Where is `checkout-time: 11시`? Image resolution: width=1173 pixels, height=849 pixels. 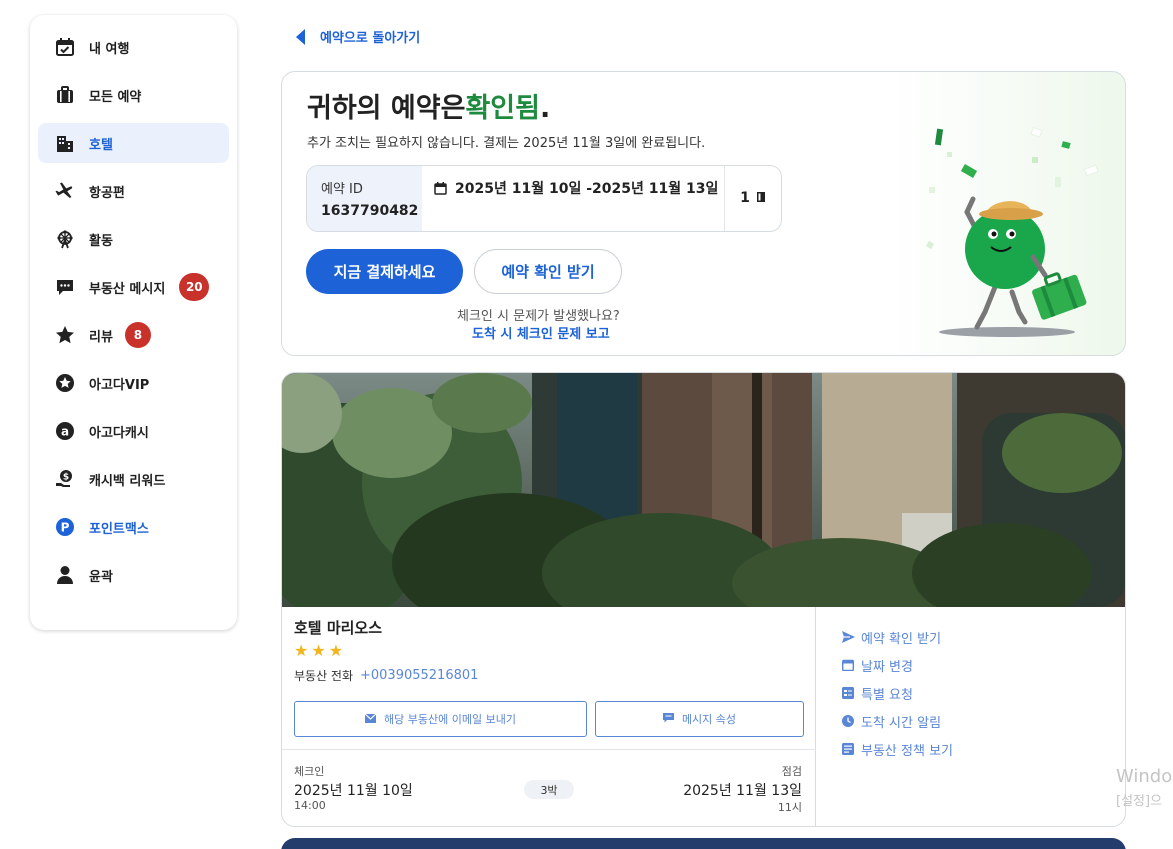 checkout-time: 11시 is located at coordinates (789, 807).